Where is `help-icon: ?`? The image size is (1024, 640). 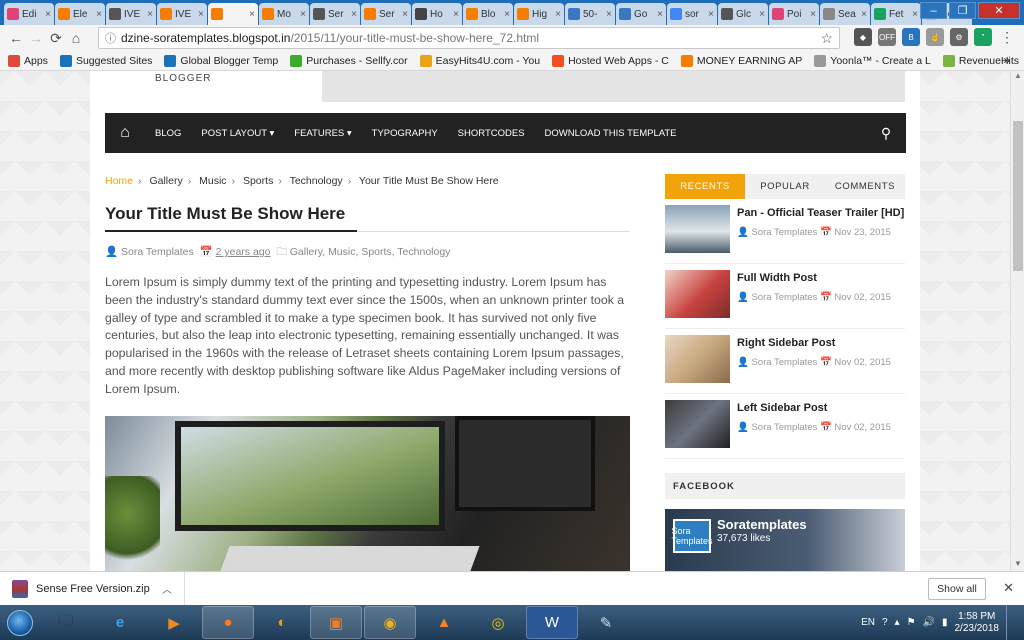 help-icon: ? is located at coordinates (885, 622).